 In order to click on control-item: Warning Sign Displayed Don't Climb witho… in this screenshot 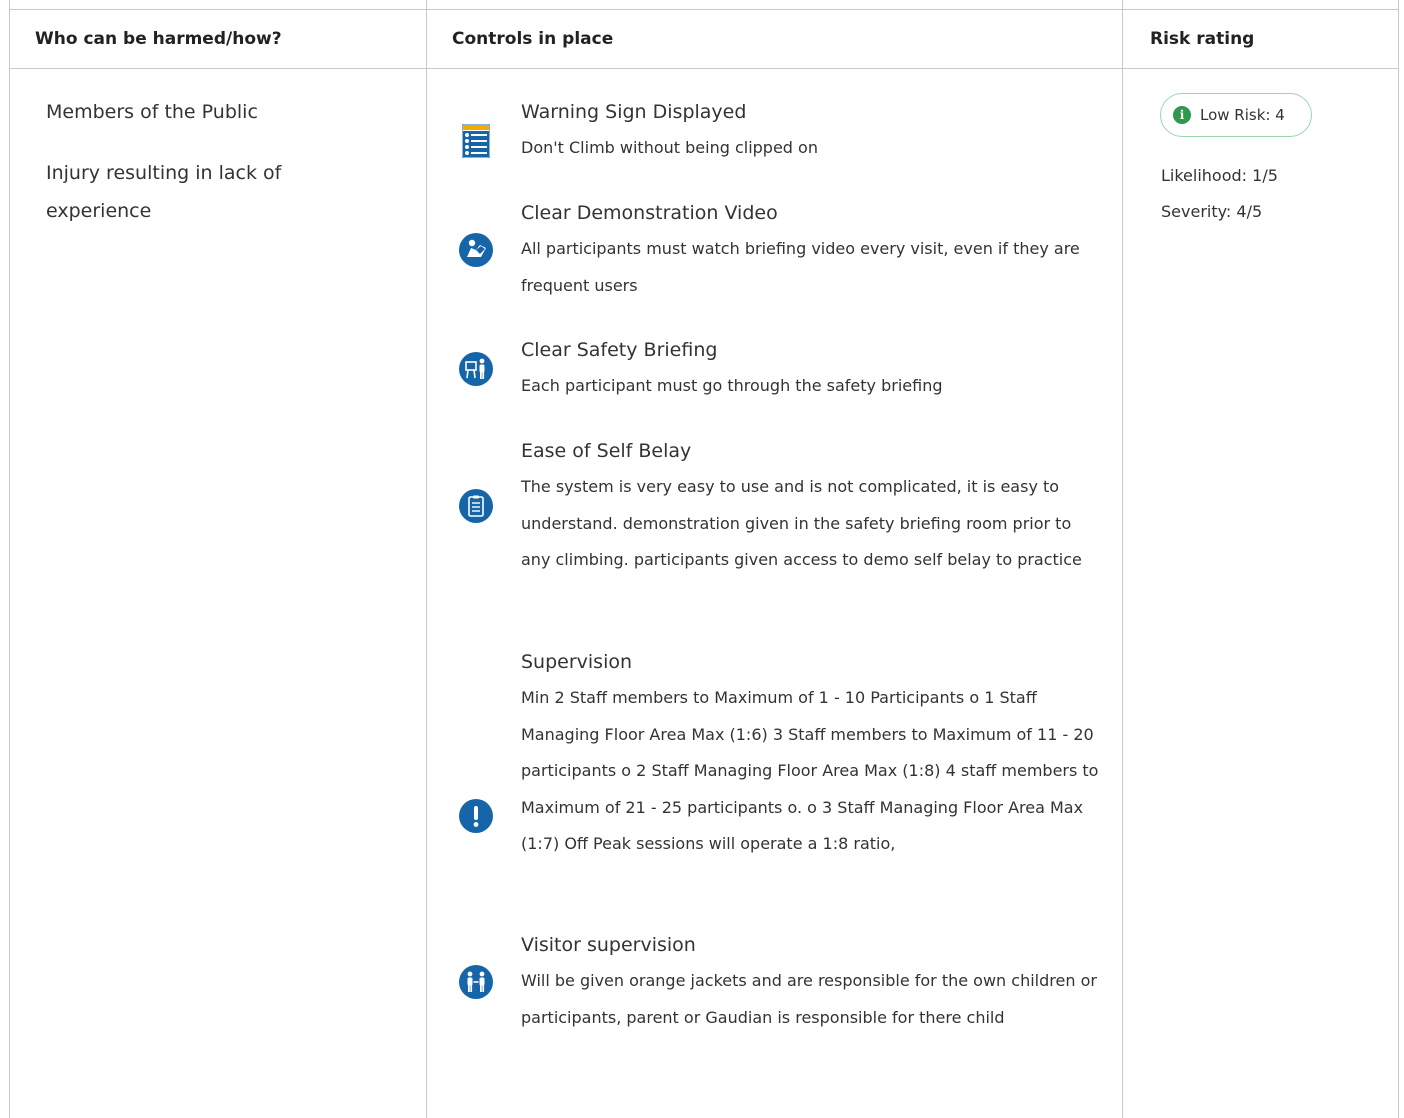, I will do `click(779, 144)`.